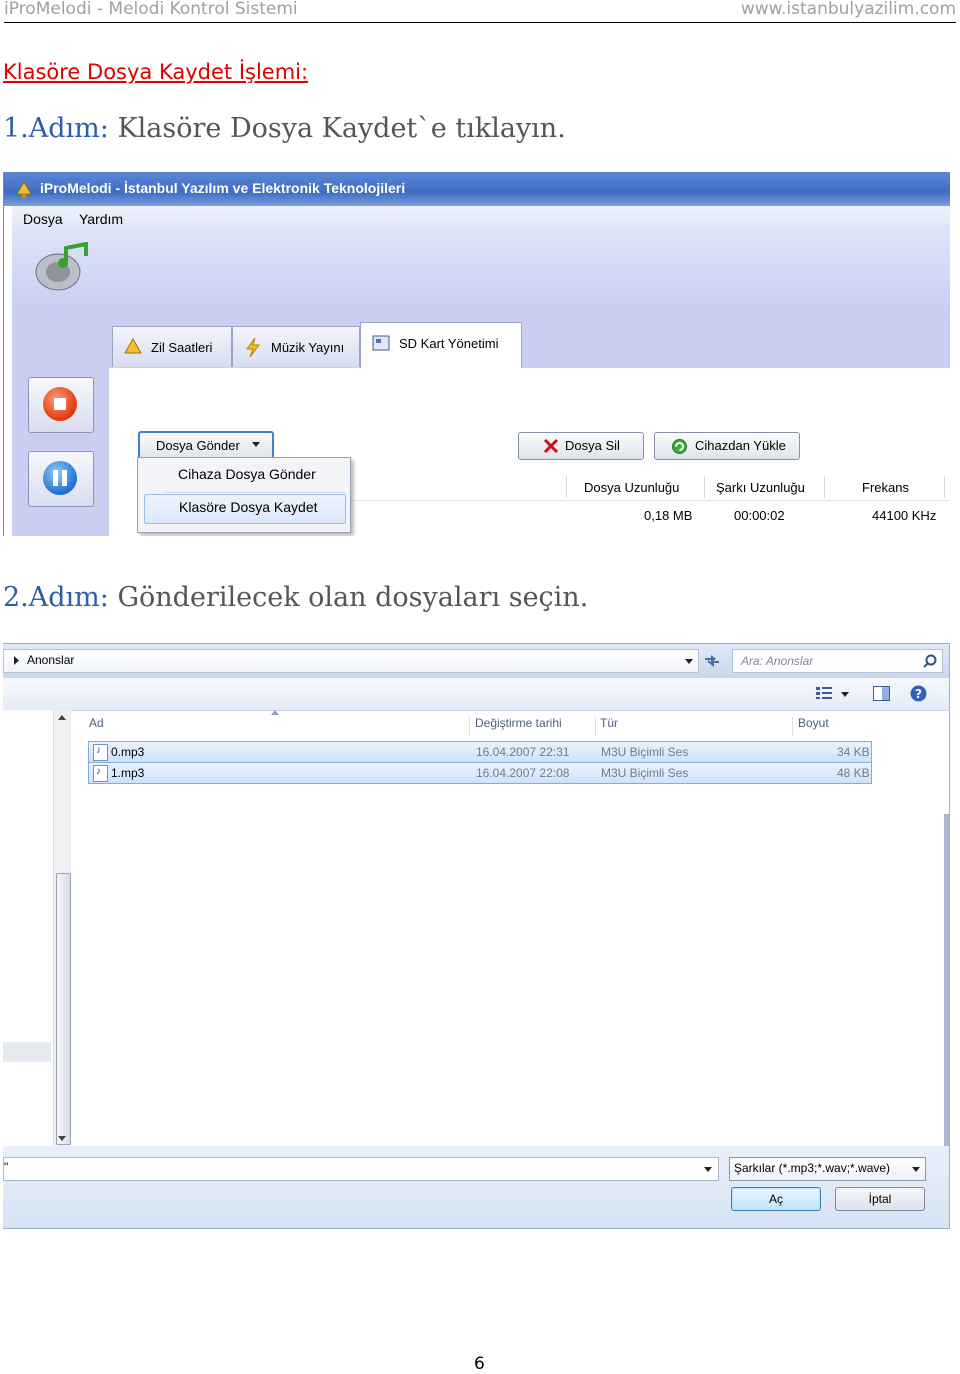  Describe the element at coordinates (308, 347) in the screenshot. I see `tab-label: Müzik Yayını` at that location.